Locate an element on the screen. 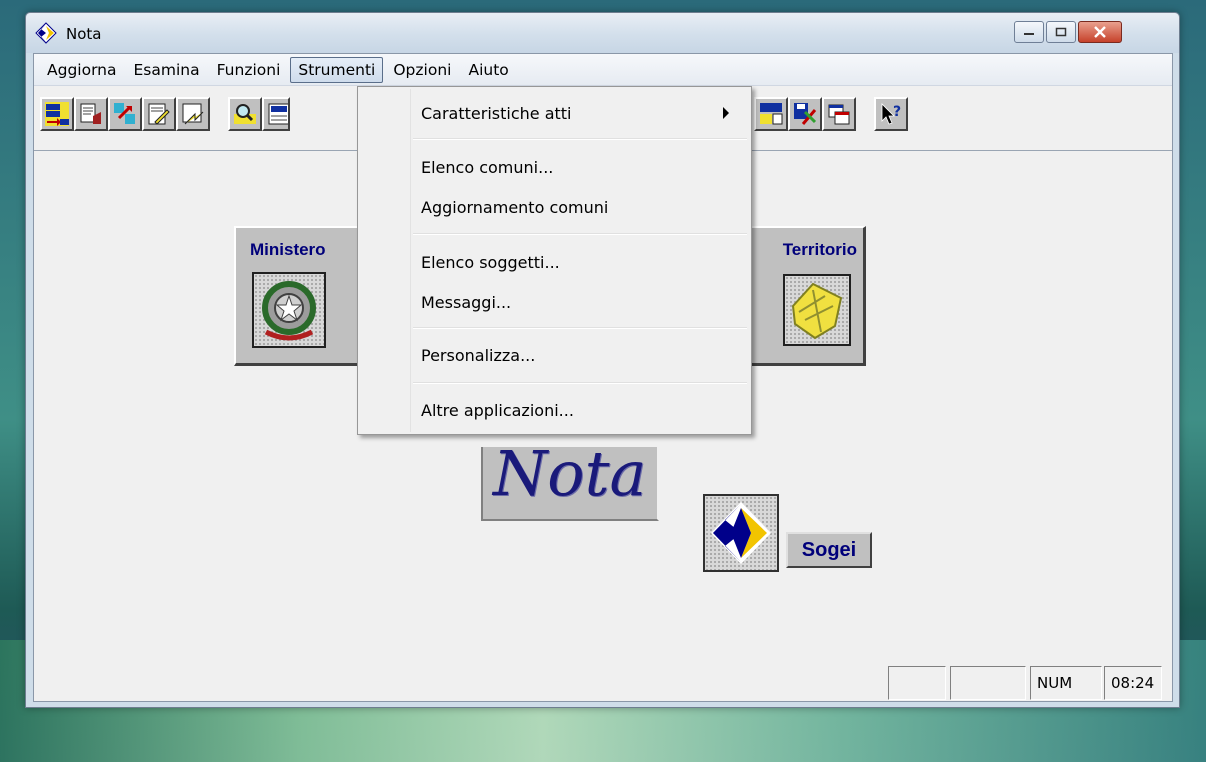  sogei-label: Sogei is located at coordinates (829, 550).